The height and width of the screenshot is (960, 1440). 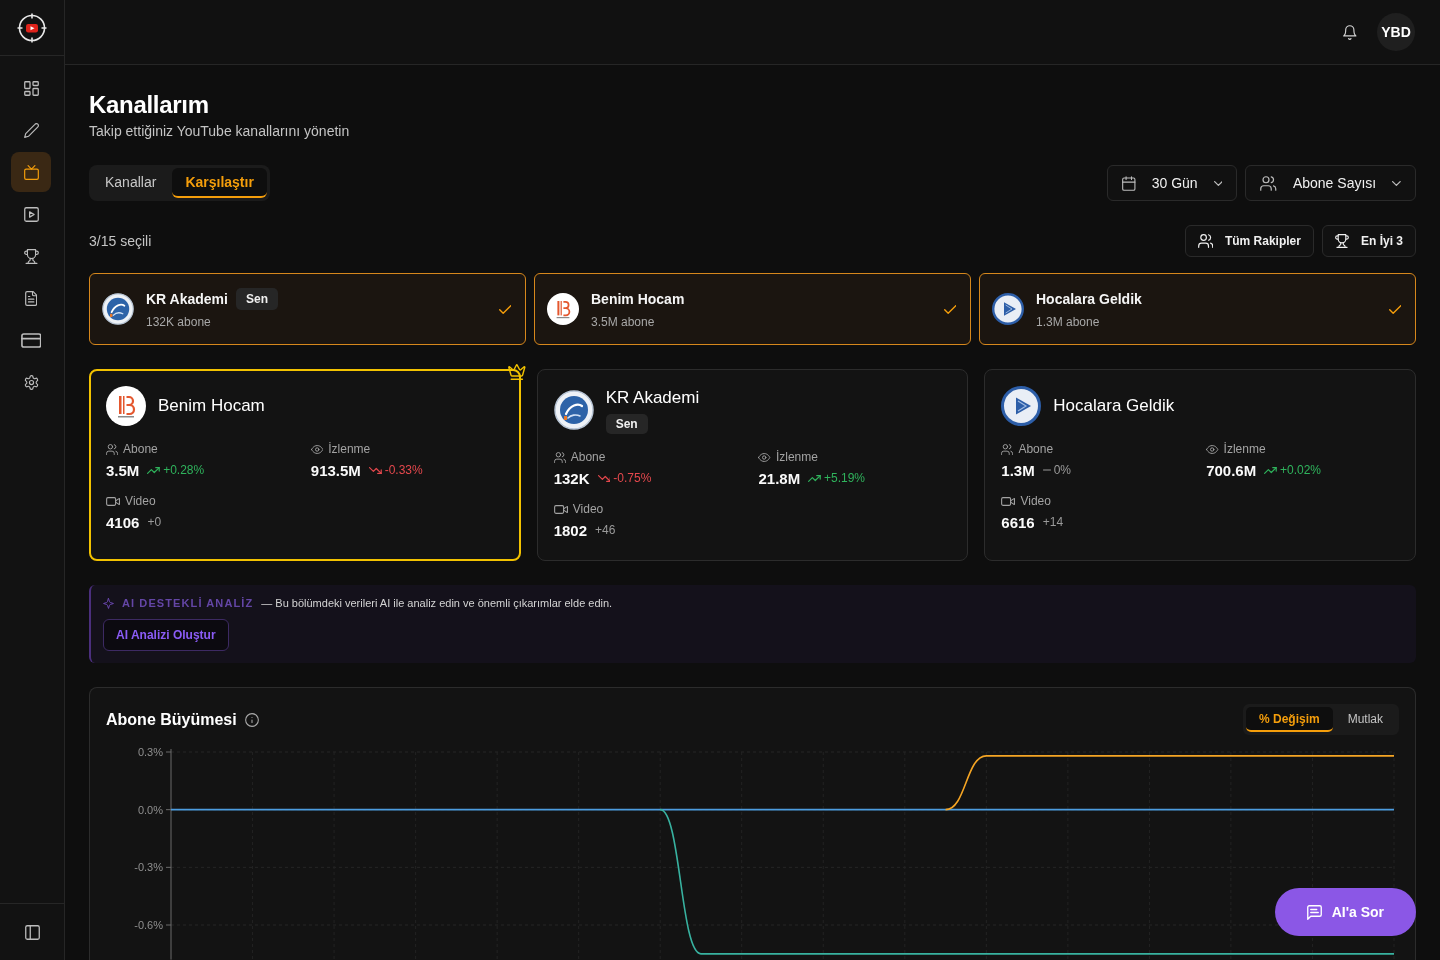 What do you see at coordinates (335, 470) in the screenshot?
I see `stat-value: 913.5M` at bounding box center [335, 470].